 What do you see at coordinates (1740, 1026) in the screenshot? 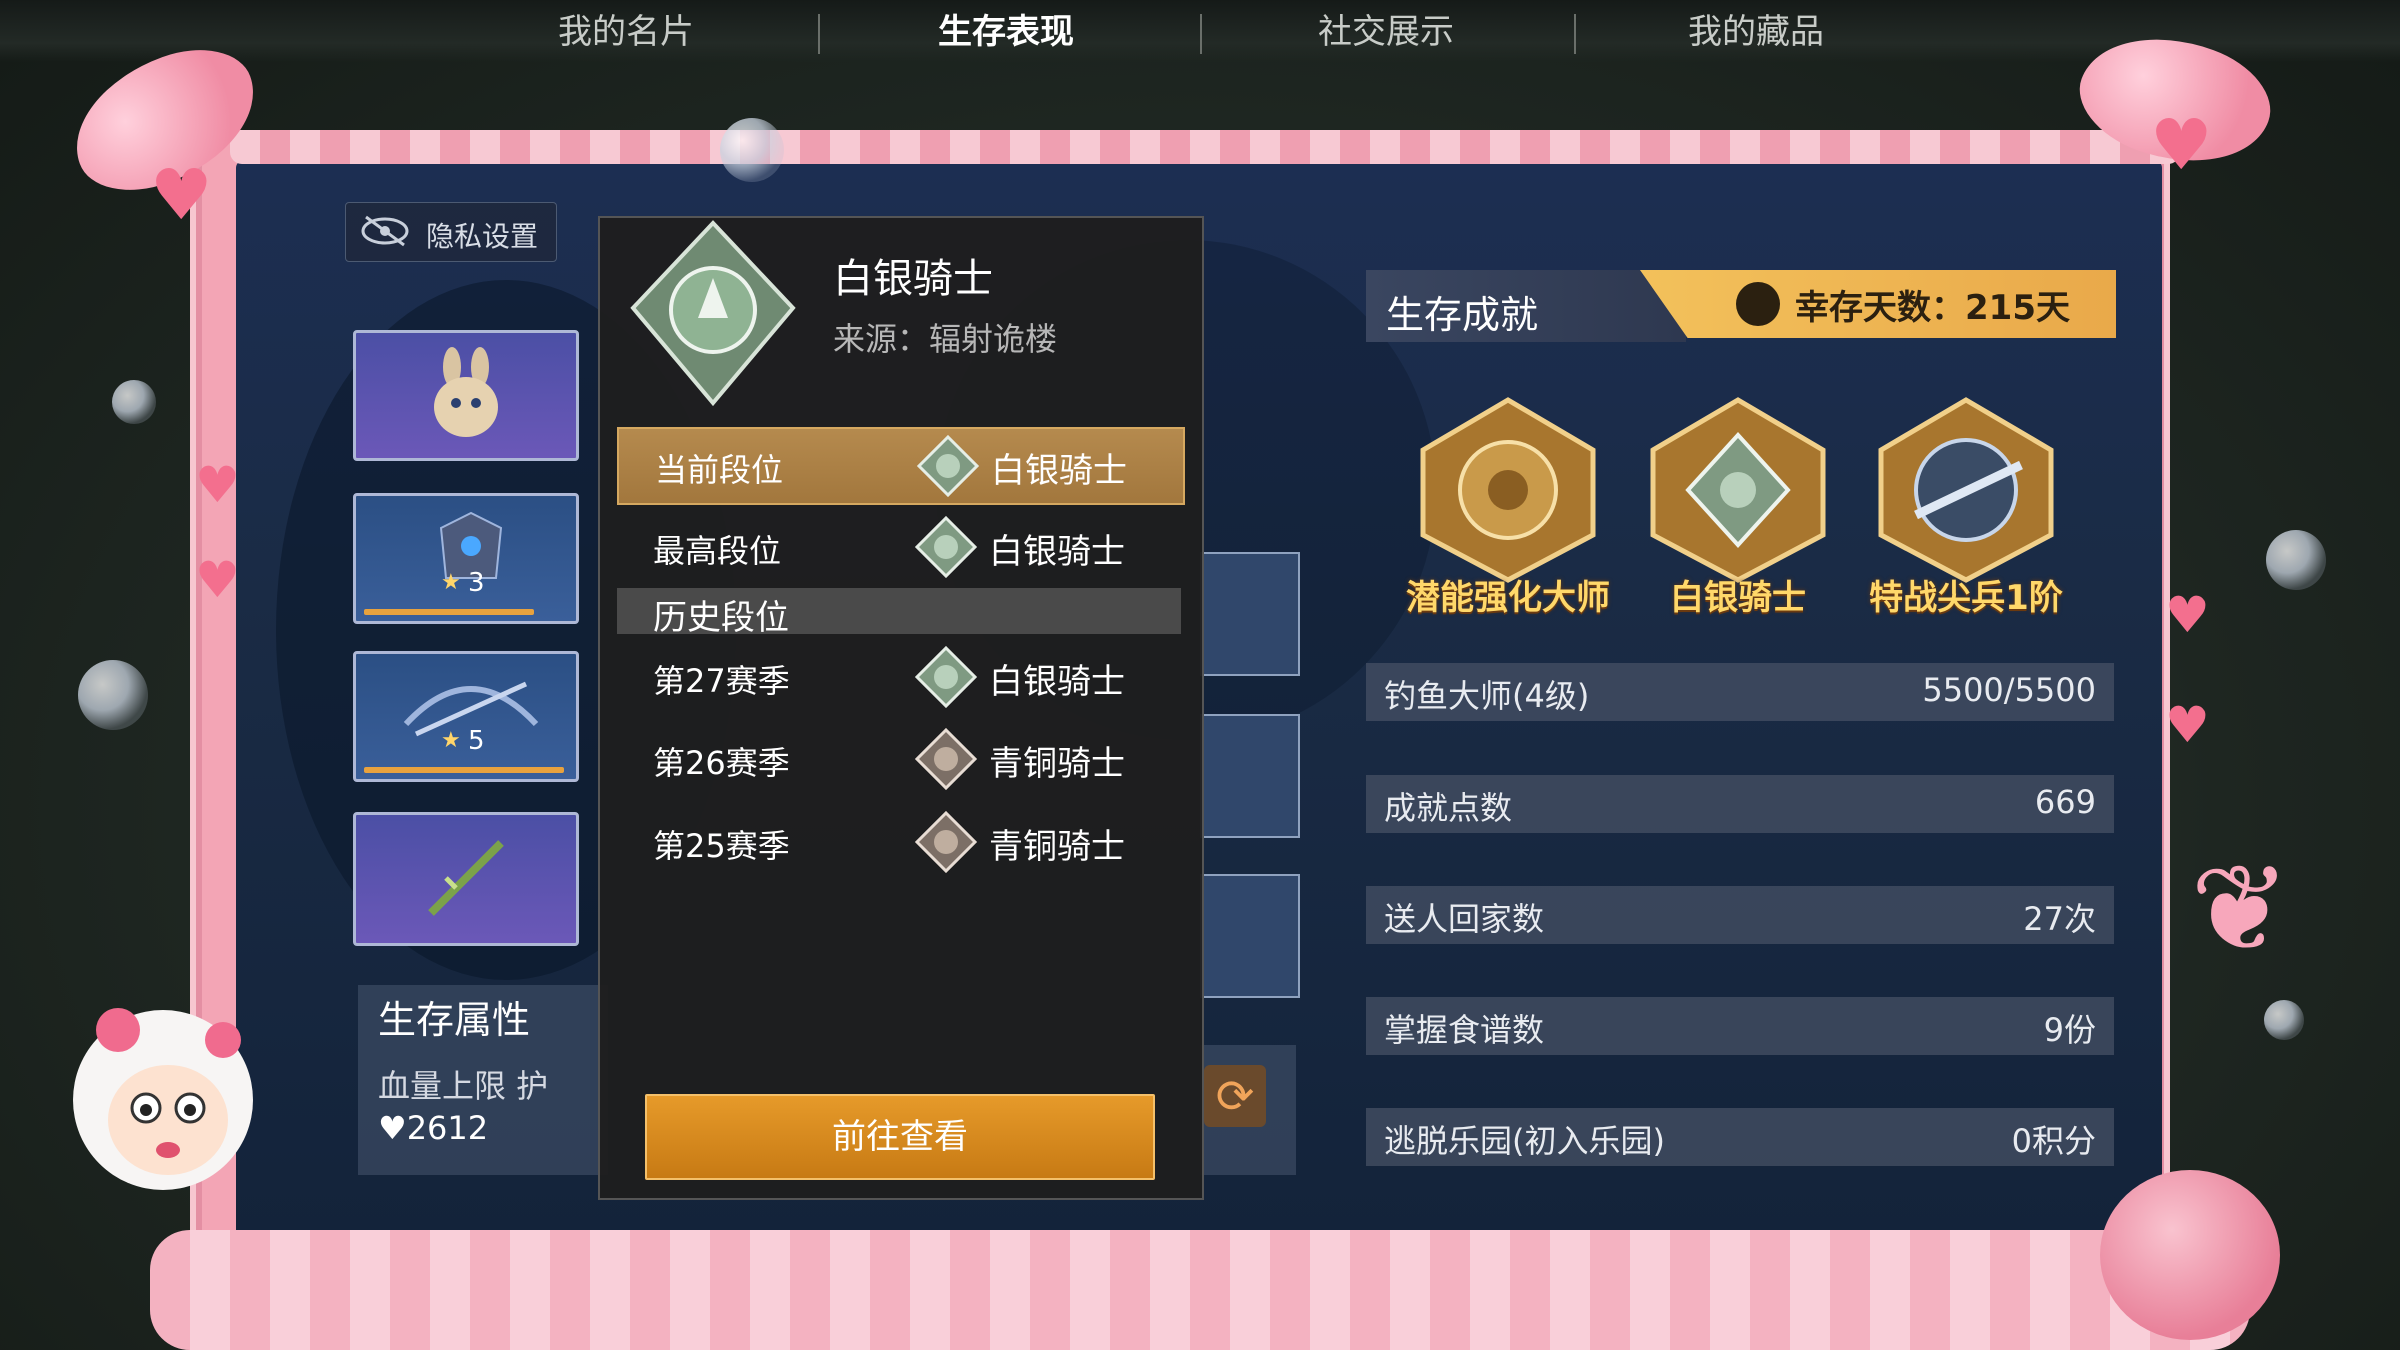
I see `stat-row-recipes: 掌握食谱数 9份` at bounding box center [1740, 1026].